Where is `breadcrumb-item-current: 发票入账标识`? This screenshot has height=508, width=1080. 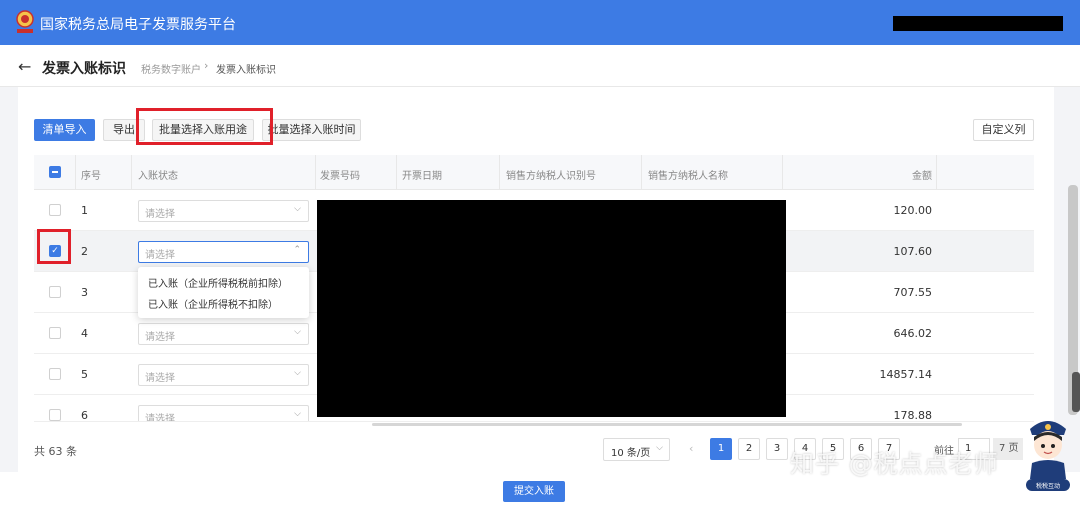
breadcrumb-item-current: 发票入账标识 is located at coordinates (246, 70).